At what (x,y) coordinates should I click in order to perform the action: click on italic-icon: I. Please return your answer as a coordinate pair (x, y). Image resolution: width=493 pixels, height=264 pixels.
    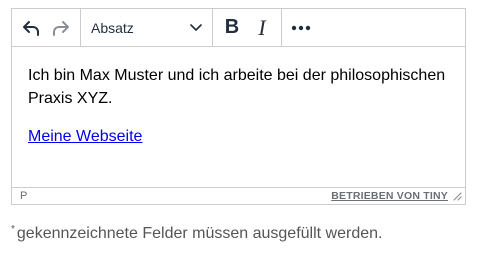
    Looking at the image, I should click on (262, 27).